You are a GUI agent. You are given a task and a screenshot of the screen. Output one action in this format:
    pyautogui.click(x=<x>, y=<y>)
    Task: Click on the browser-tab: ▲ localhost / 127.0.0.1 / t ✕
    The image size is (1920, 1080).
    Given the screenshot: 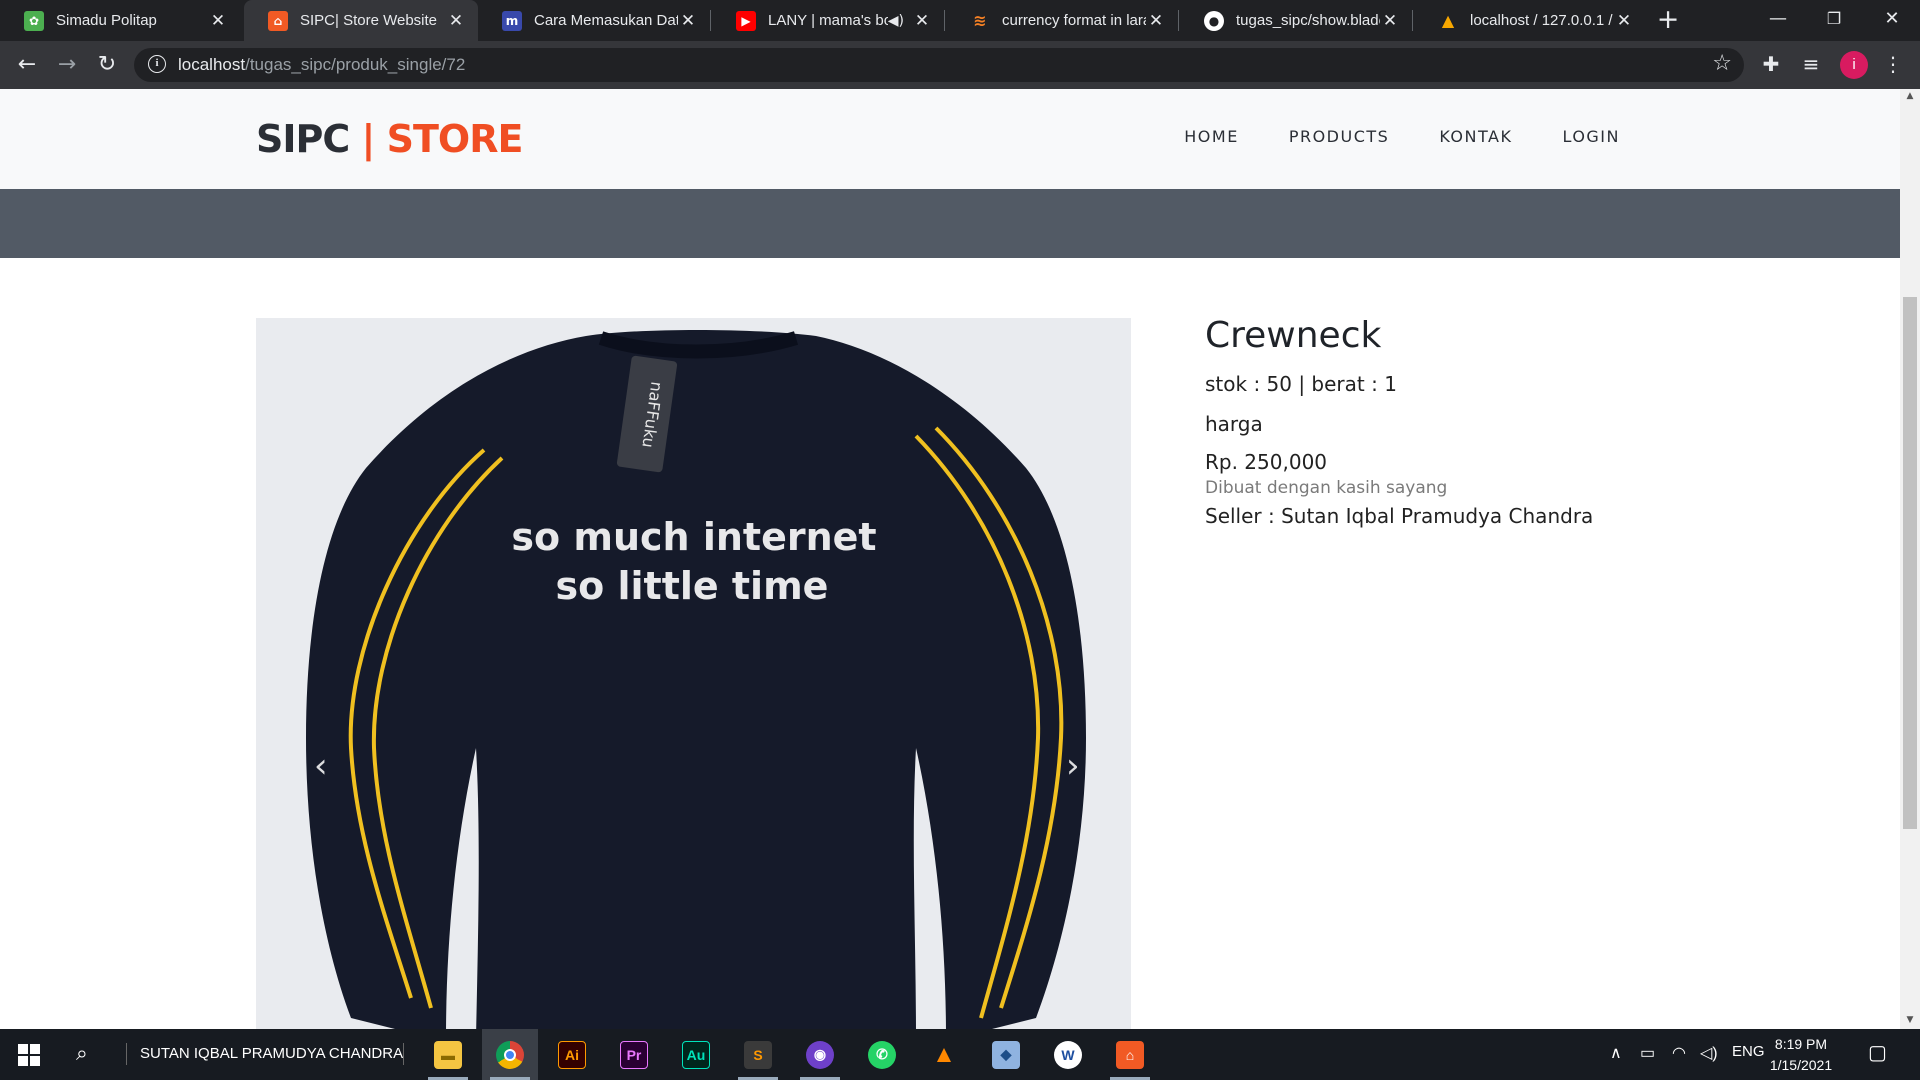 What is the action you would take?
    pyautogui.click(x=1530, y=20)
    